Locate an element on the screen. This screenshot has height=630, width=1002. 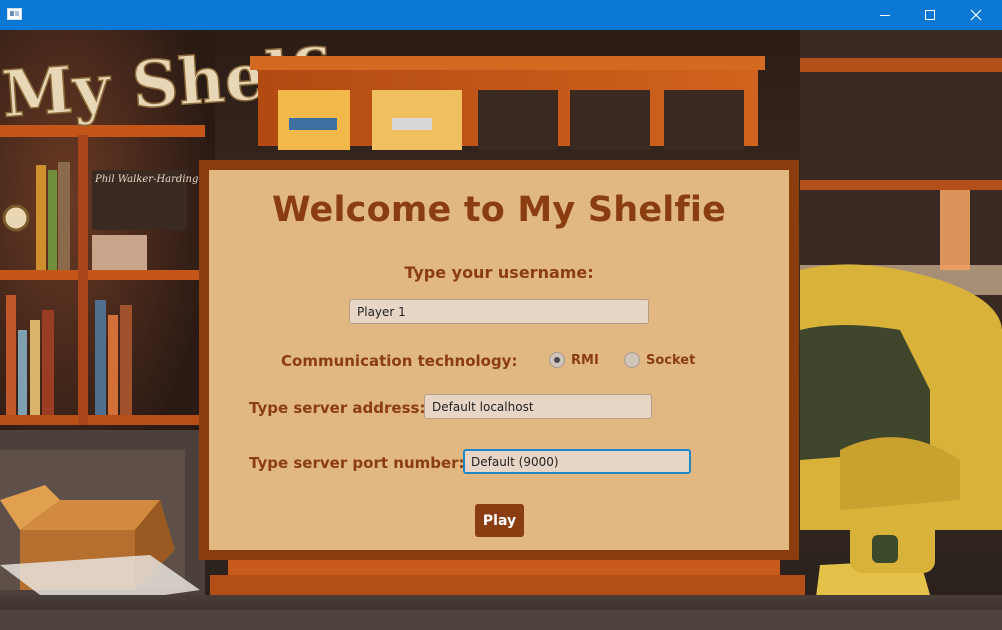
radio-rmi: RMI is located at coordinates (574, 360).